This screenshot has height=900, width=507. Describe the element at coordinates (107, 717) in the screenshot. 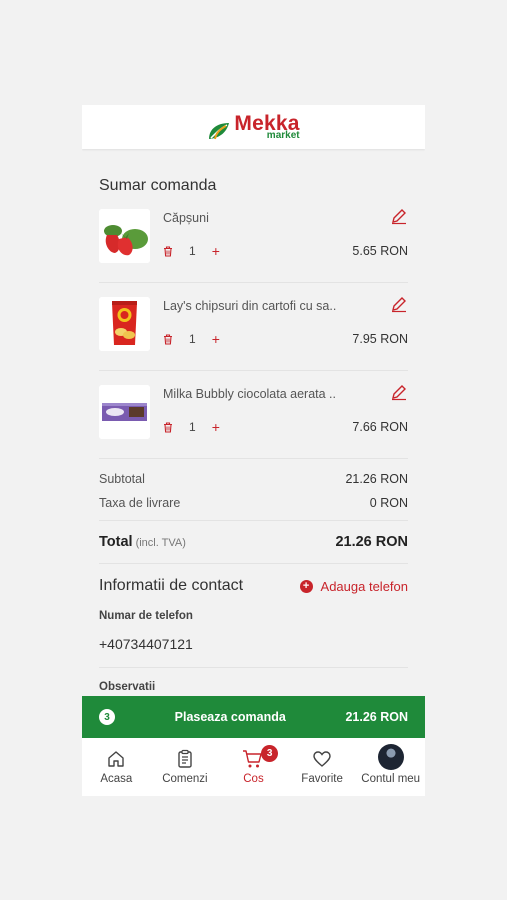

I see `order-items-count-badge: 3` at that location.